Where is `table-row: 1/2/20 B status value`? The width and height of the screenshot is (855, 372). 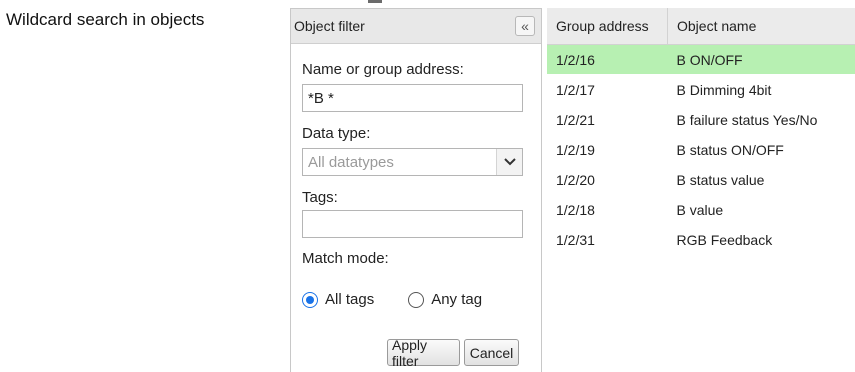
table-row: 1/2/20 B status value is located at coordinates (701, 179).